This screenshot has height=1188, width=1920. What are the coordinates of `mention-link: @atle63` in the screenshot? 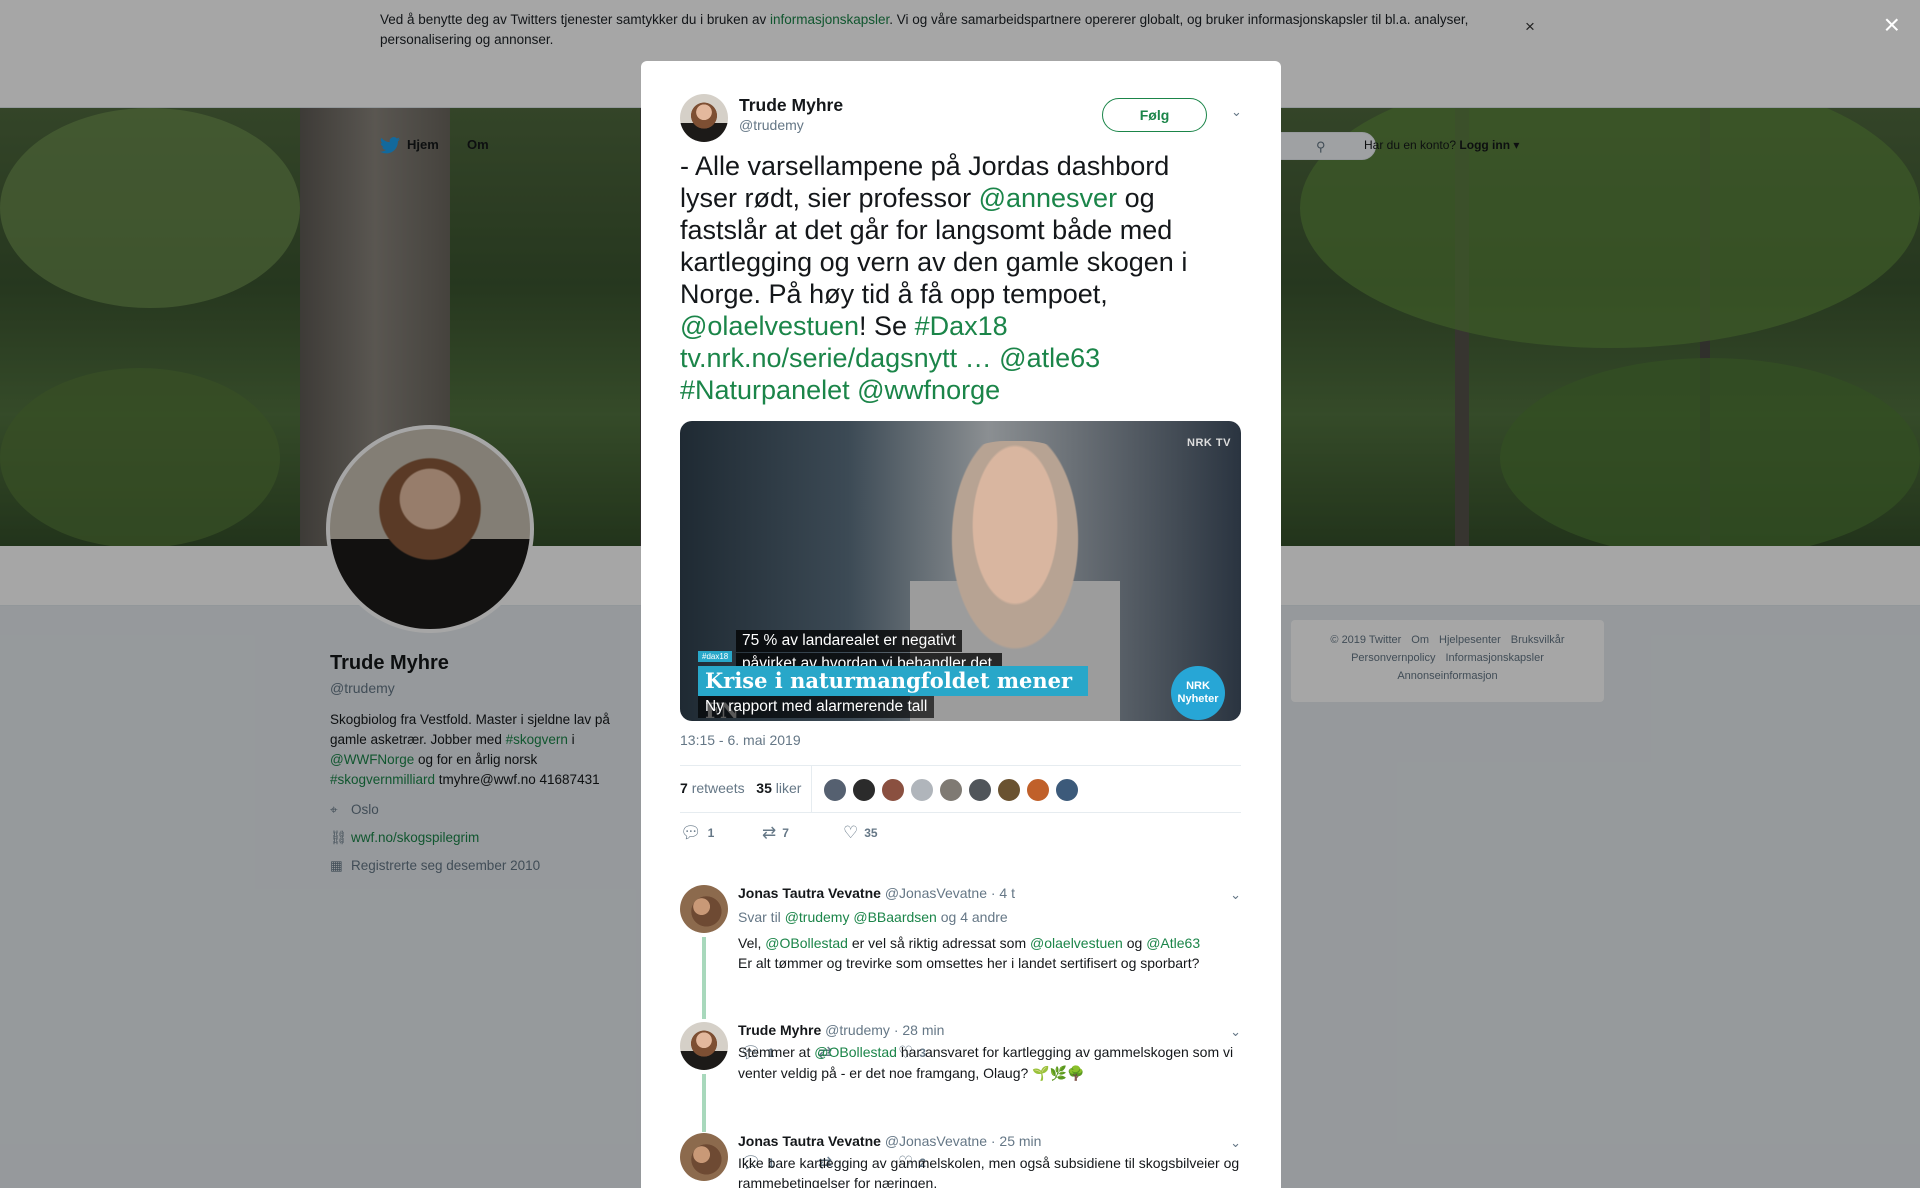 It's located at (1049, 358).